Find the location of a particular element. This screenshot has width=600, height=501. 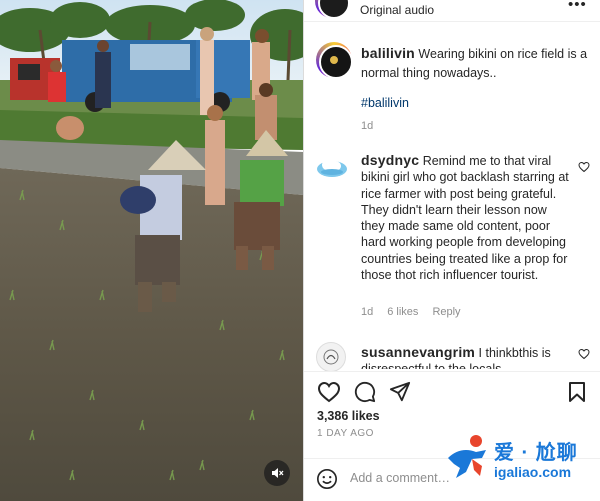

site-watermark: 爱 · 尬聊 igaliao.com is located at coordinates (521, 461).